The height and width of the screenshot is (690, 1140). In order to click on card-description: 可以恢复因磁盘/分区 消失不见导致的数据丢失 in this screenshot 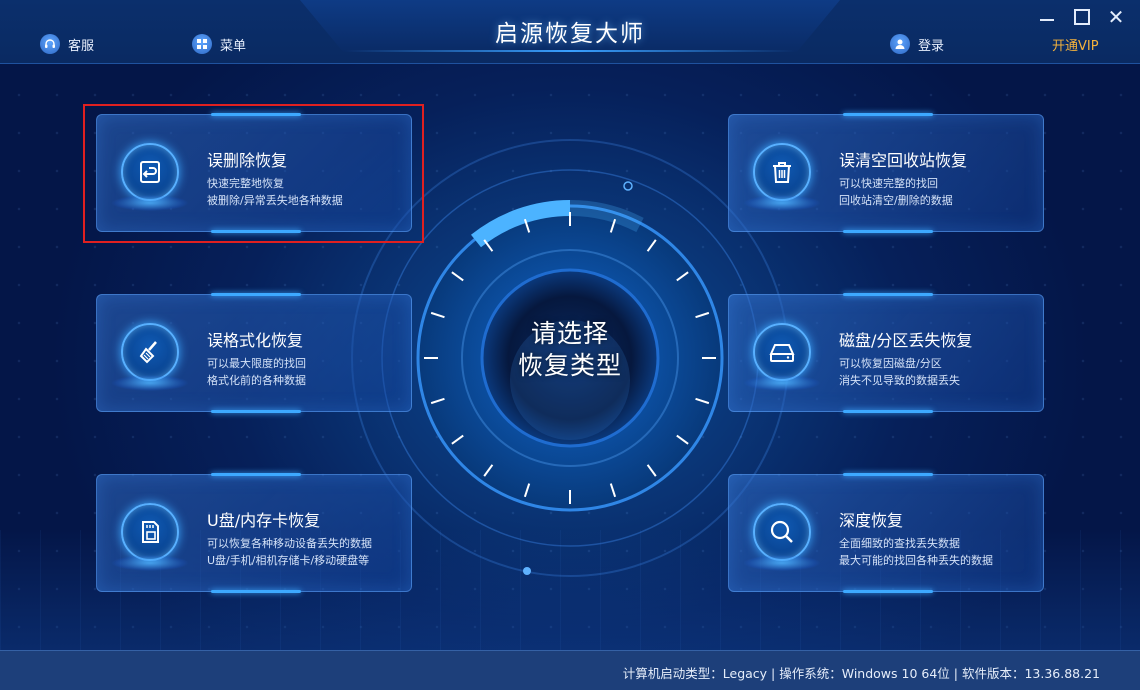, I will do `click(899, 372)`.